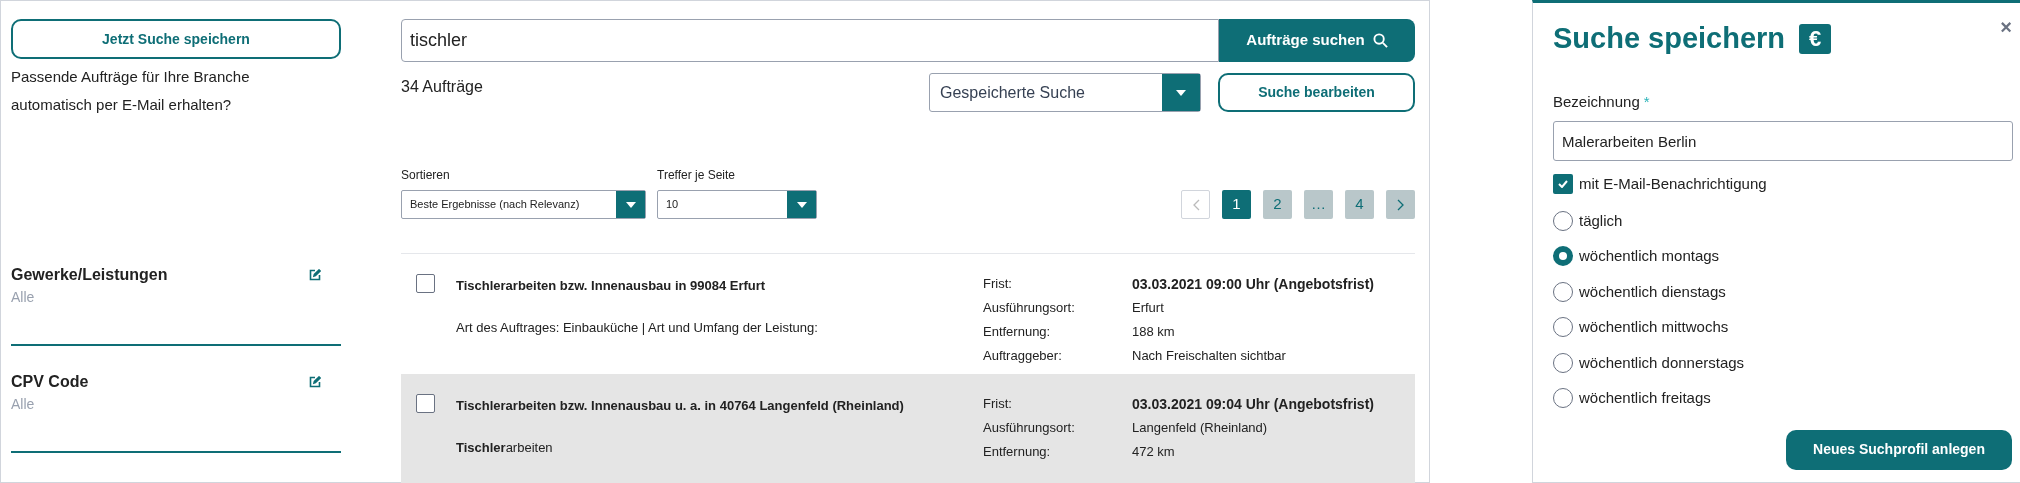  What do you see at coordinates (1065, 92) in the screenshot?
I see `saved-search-dropdown: Gespeicherte Suche` at bounding box center [1065, 92].